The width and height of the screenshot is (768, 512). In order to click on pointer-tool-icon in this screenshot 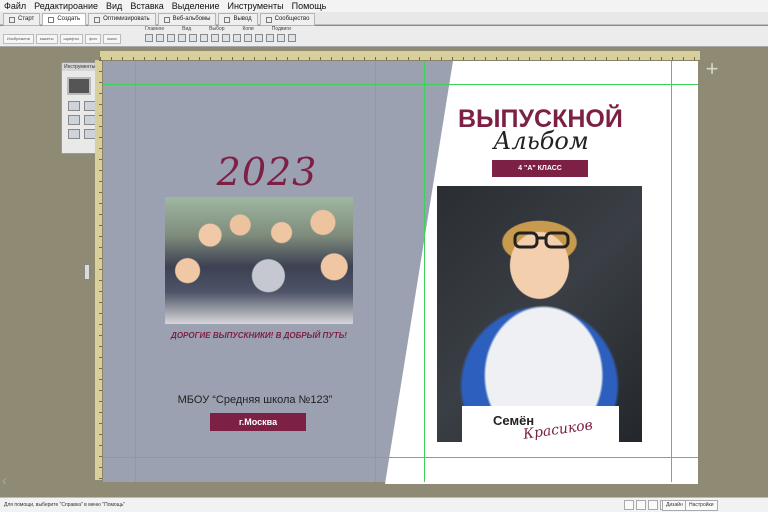, I will do `click(74, 106)`.